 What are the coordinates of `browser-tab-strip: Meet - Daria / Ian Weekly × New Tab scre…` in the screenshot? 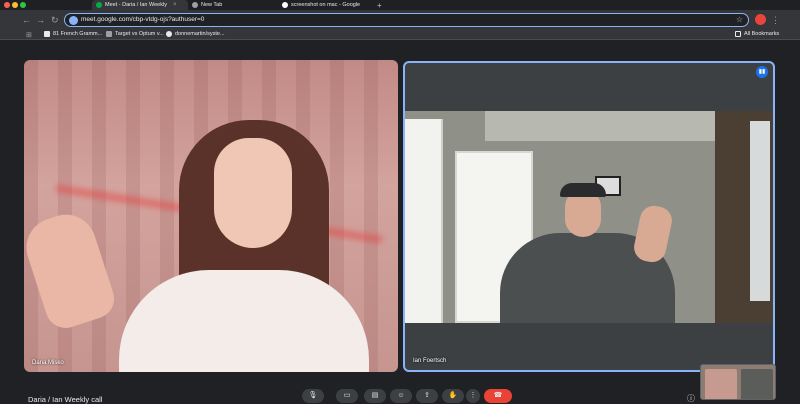 It's located at (400, 5).